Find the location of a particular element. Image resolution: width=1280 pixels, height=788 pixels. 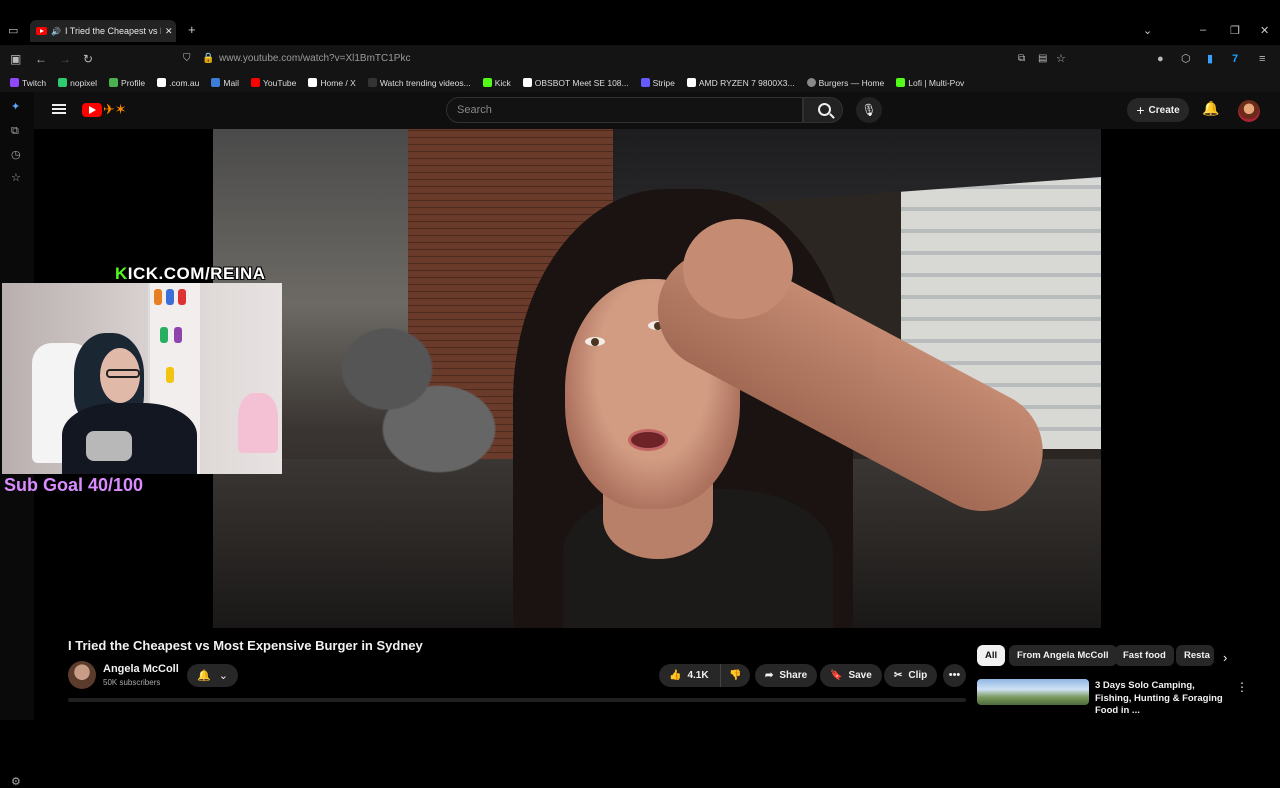

channel-avatar is located at coordinates (82, 675).